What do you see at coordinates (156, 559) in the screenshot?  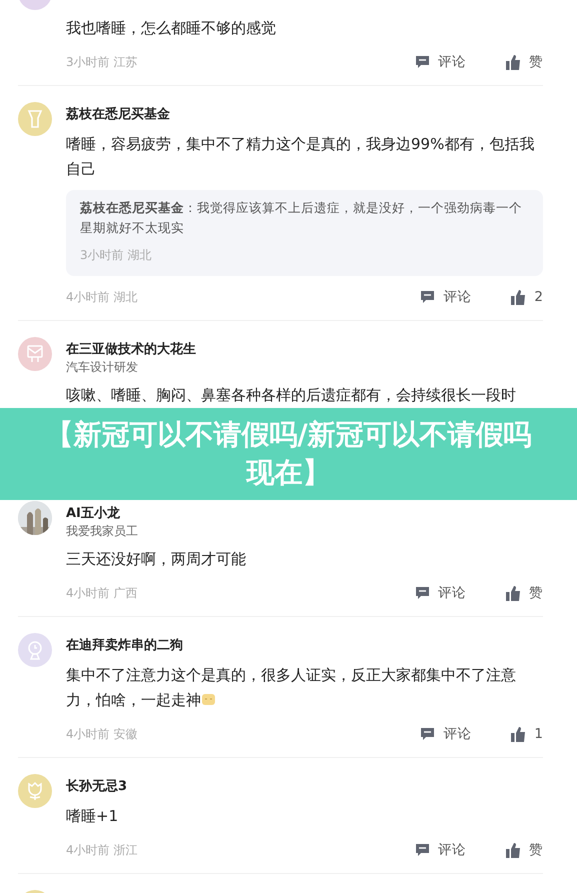 I see `comment-text: 三天还没好啊，两周才可能` at bounding box center [156, 559].